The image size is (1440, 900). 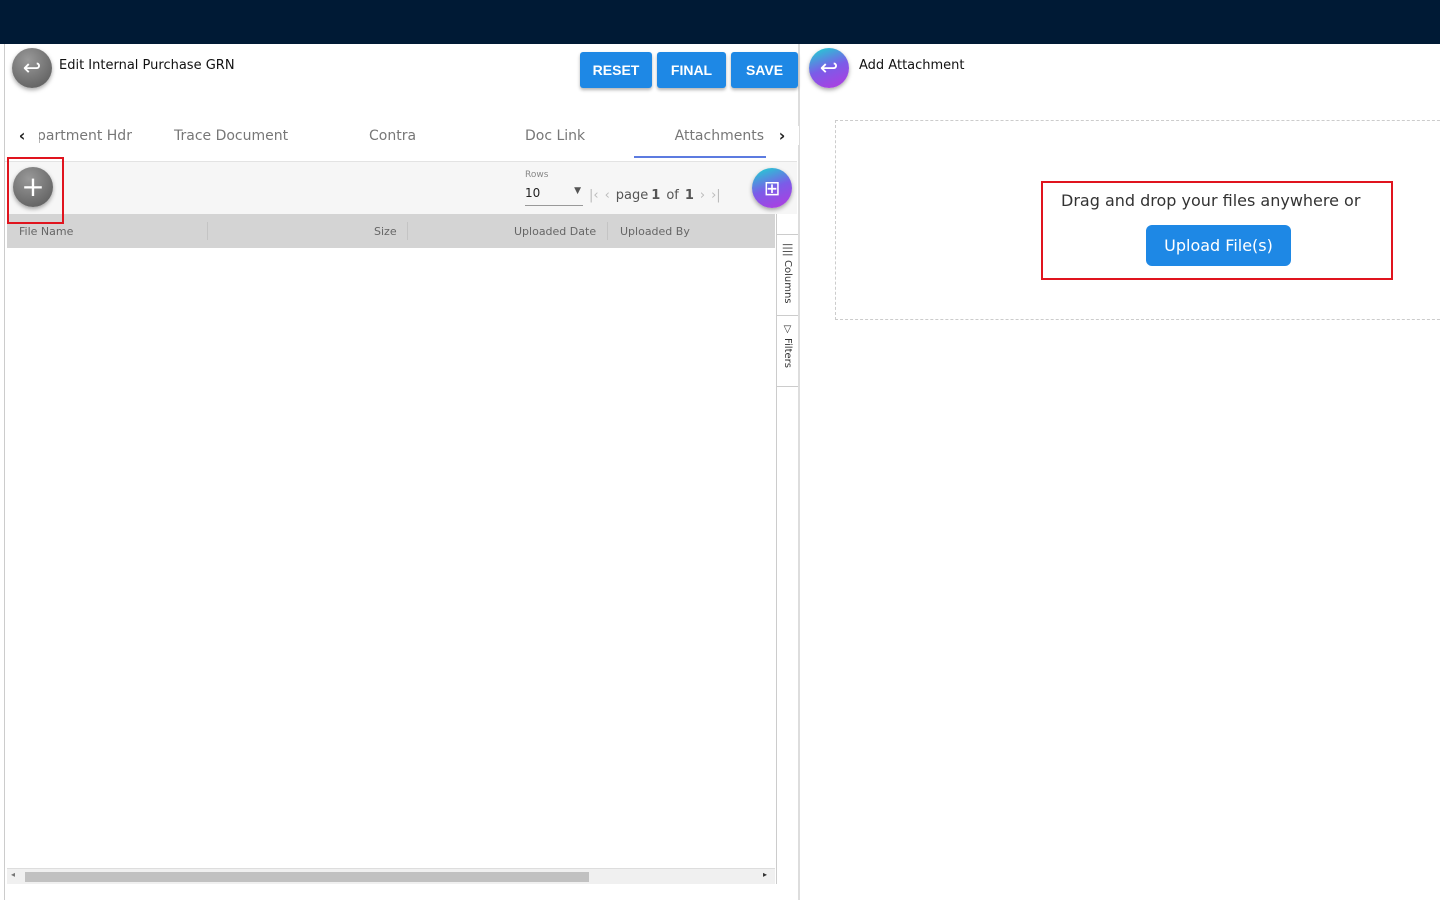 I want to click on tabs-prev-chevron-icon: ‹, so click(x=22, y=135).